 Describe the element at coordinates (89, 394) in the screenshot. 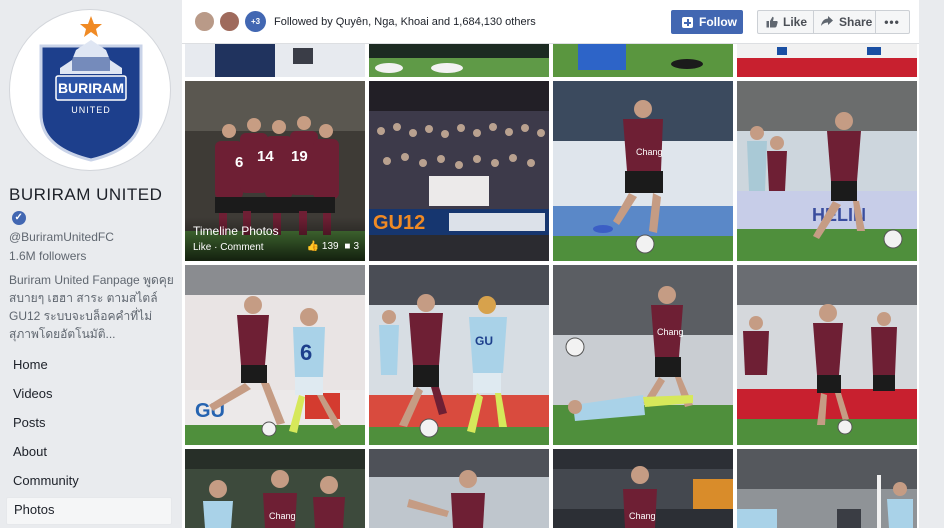

I see `nav-item-videos: Videos` at that location.